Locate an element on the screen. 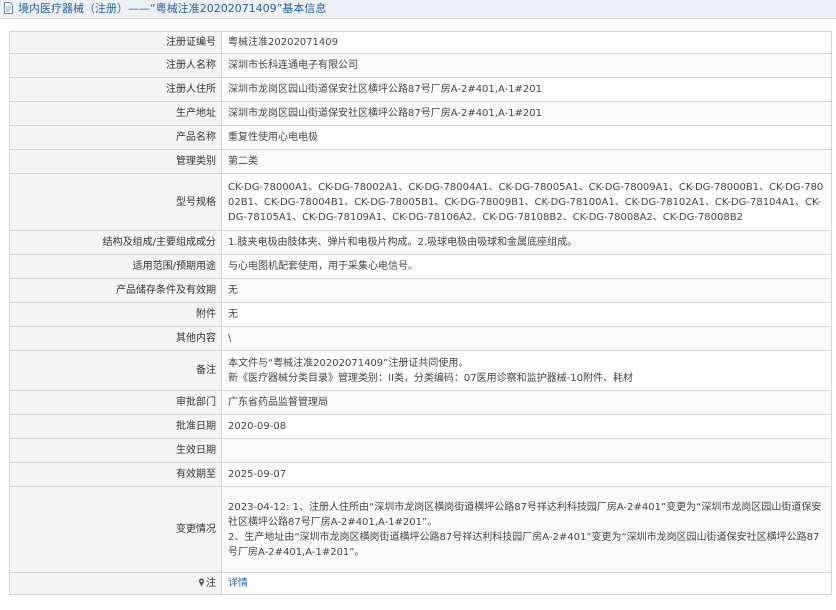  field-value: 2020-09-08 is located at coordinates (526, 426).